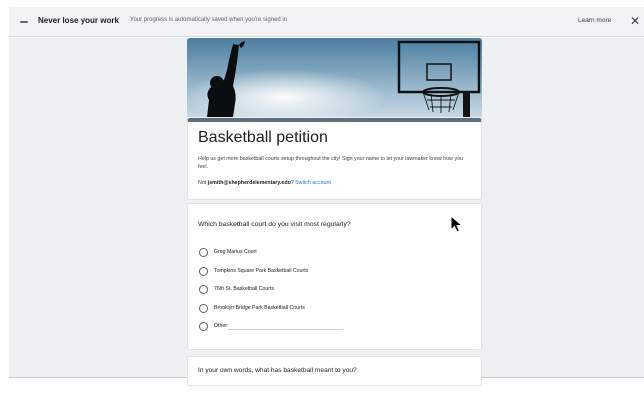 This screenshot has width=644, height=410. I want to click on option-label: Greg Marius Court, so click(235, 252).